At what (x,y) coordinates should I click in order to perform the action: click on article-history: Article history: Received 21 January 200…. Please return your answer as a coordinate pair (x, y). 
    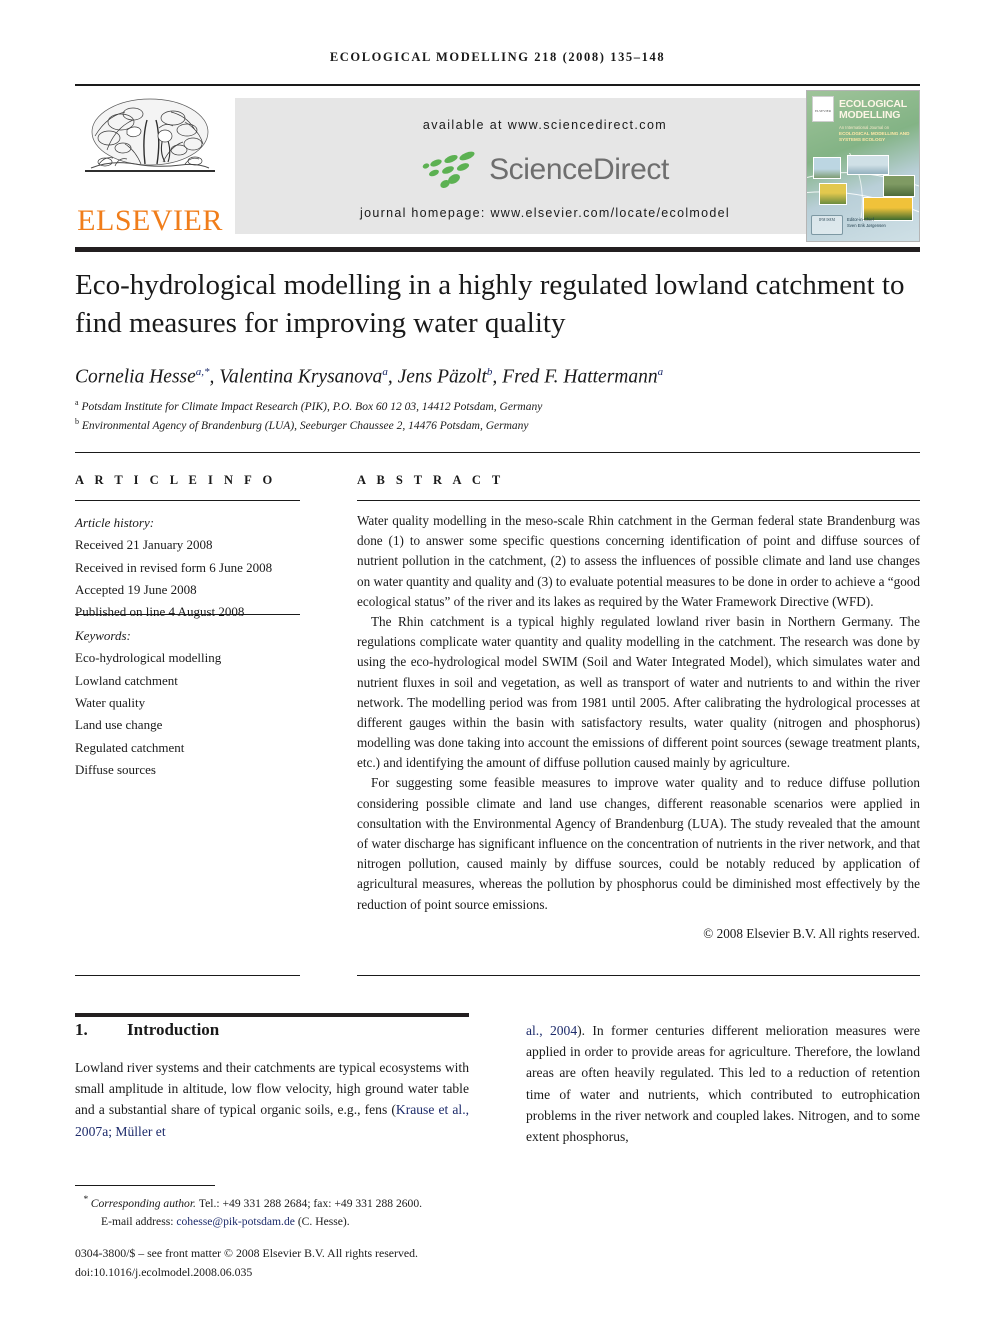
    Looking at the image, I should click on (210, 568).